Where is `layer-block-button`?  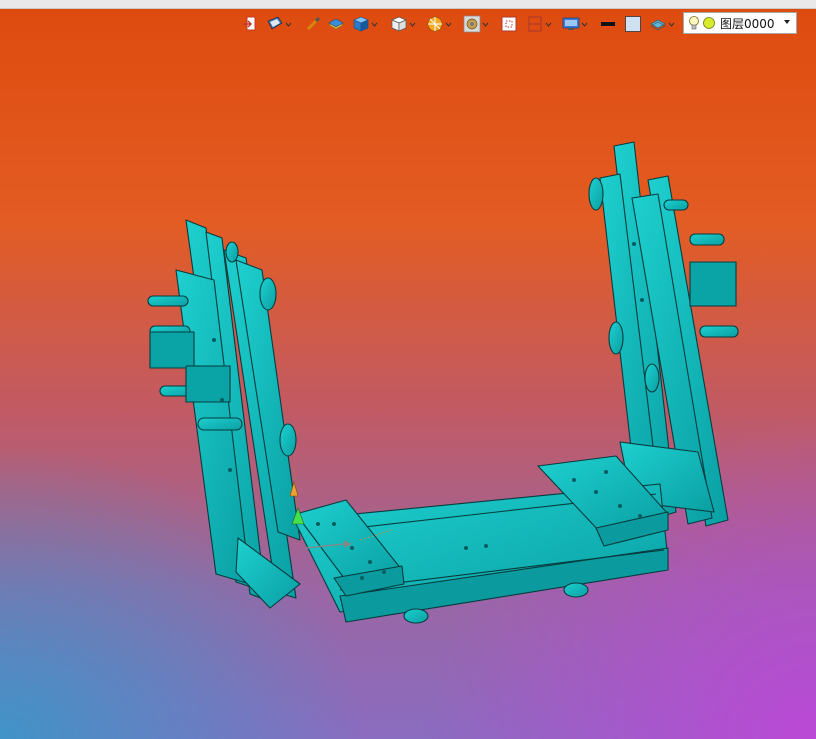
layer-block-button is located at coordinates (336, 24).